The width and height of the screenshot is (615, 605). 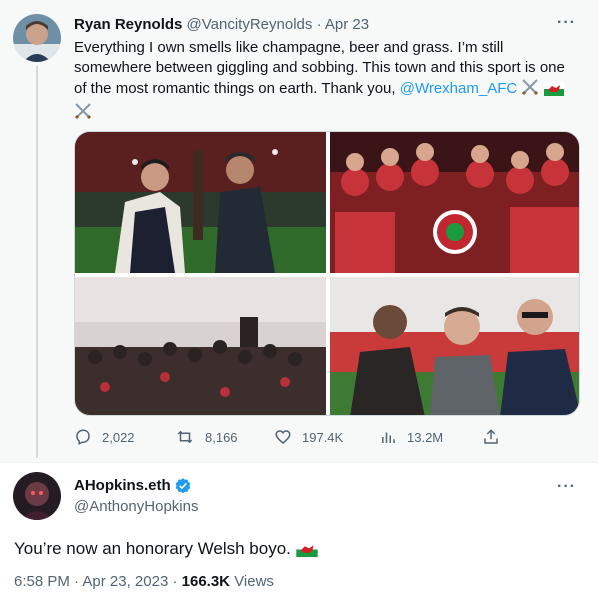 I want to click on reply-icon, so click(x=83, y=437).